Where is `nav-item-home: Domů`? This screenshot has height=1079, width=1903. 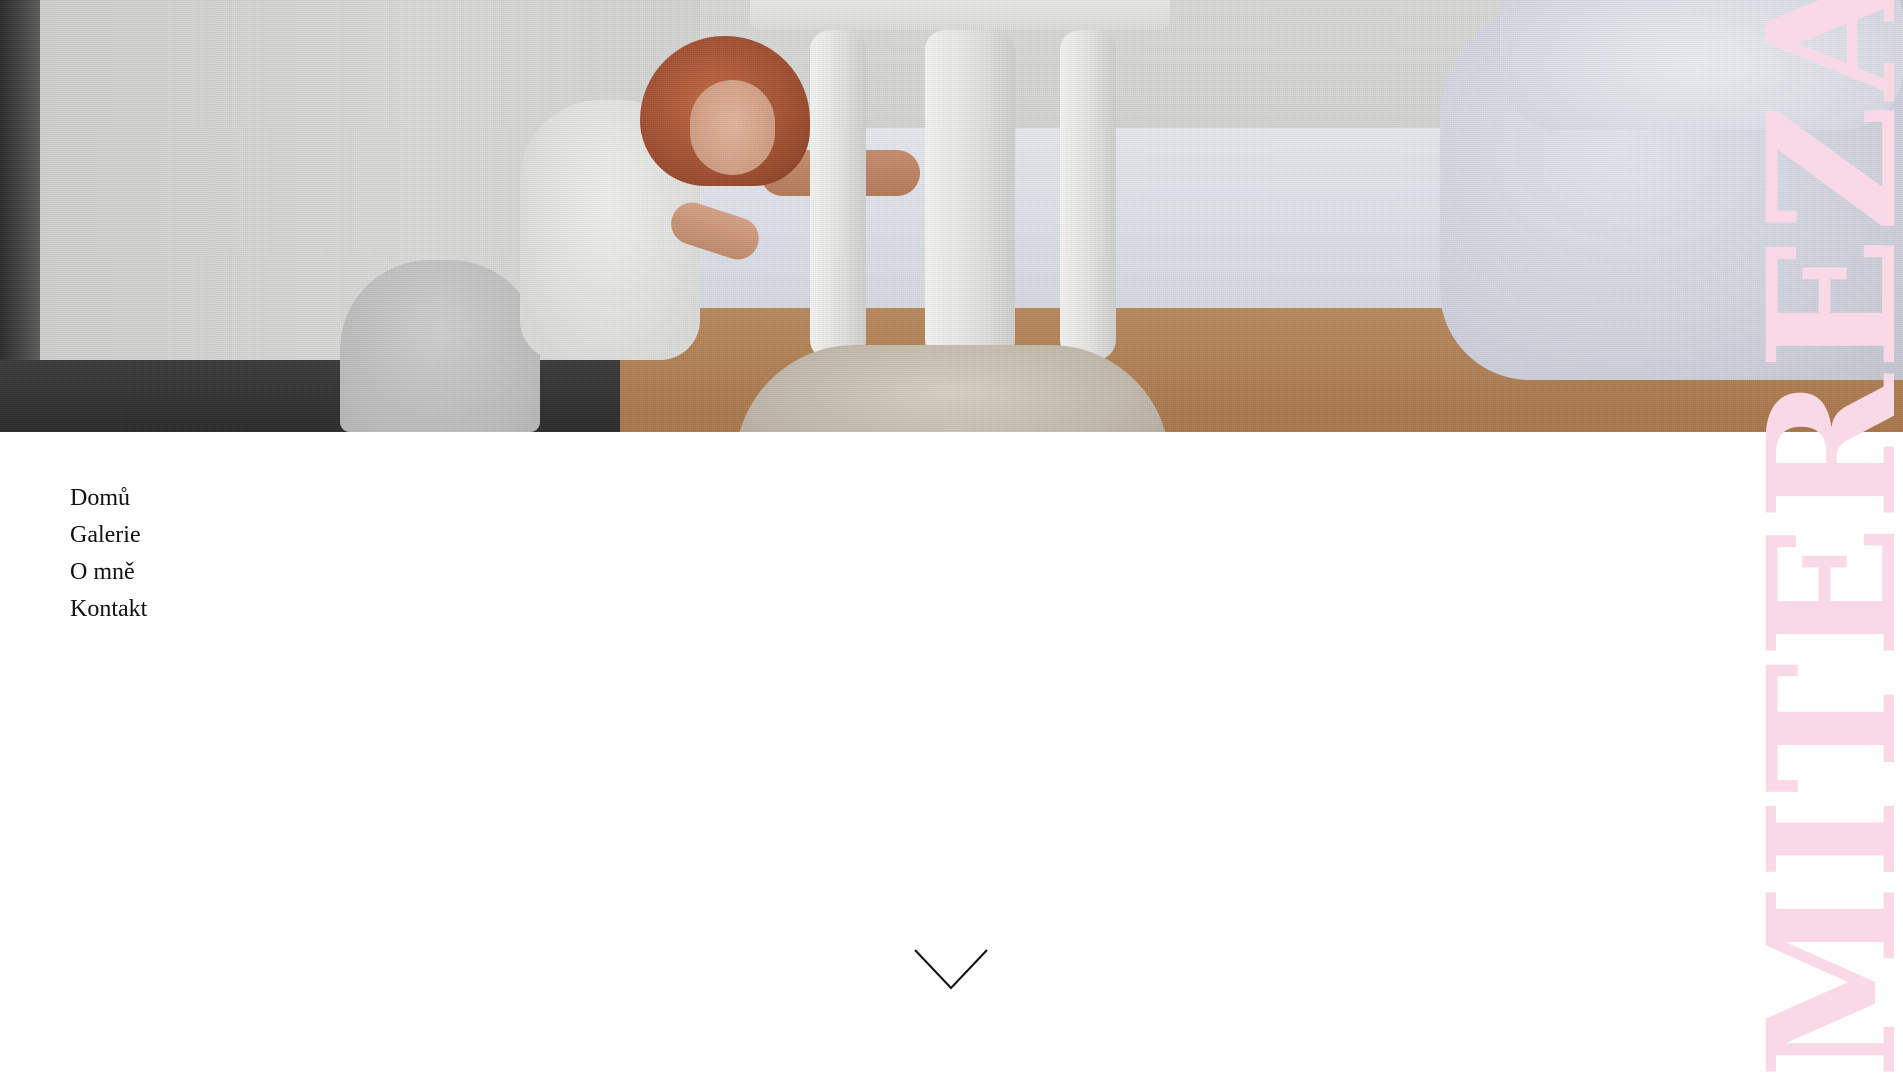
nav-item-home: Domů is located at coordinates (108, 498).